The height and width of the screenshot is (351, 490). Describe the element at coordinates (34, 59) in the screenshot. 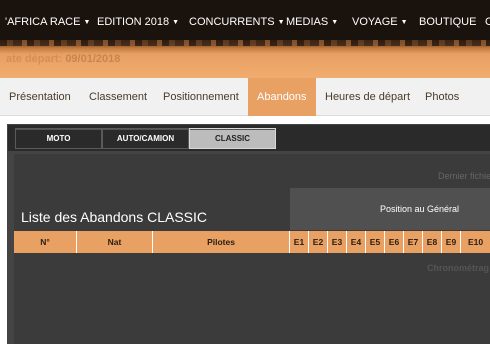

I see `date-label: ate départ:` at that location.